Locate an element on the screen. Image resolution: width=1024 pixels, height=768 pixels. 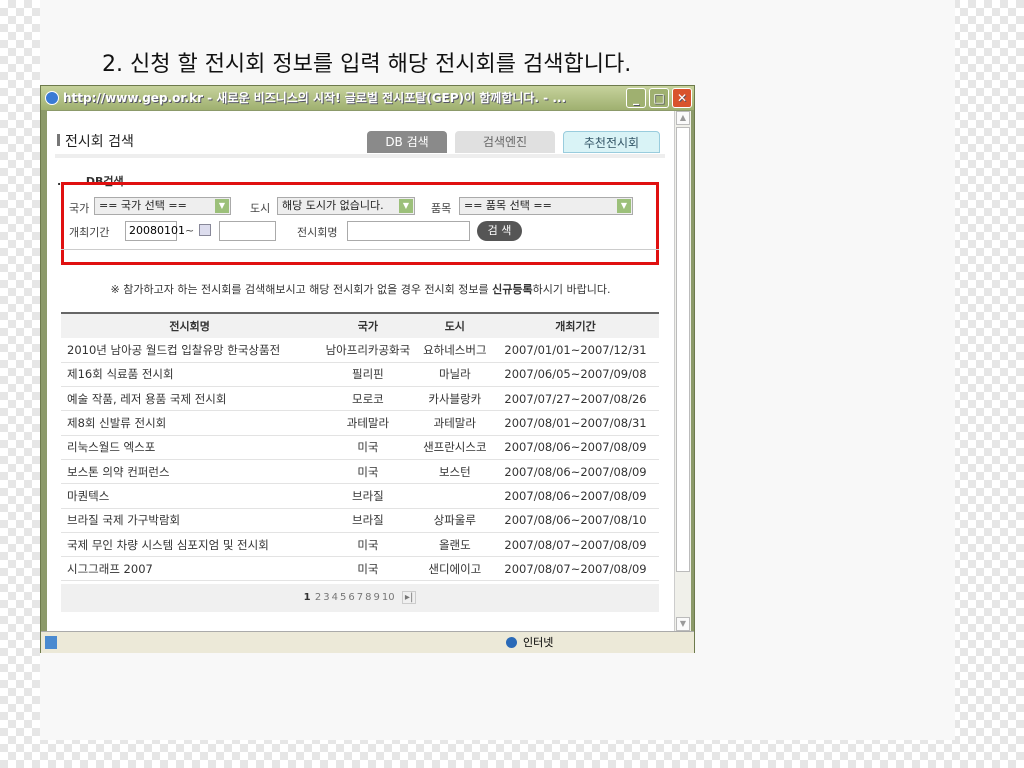
city: 샌프란시스코 is located at coordinates (455, 447).